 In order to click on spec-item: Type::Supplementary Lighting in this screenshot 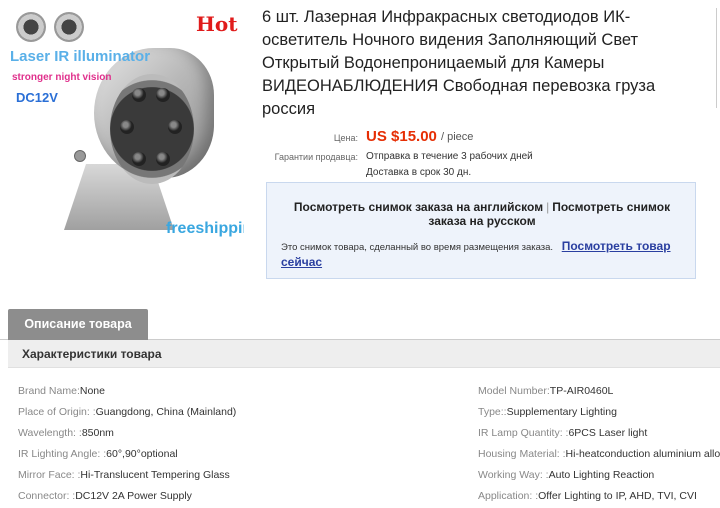, I will do `click(547, 412)`.